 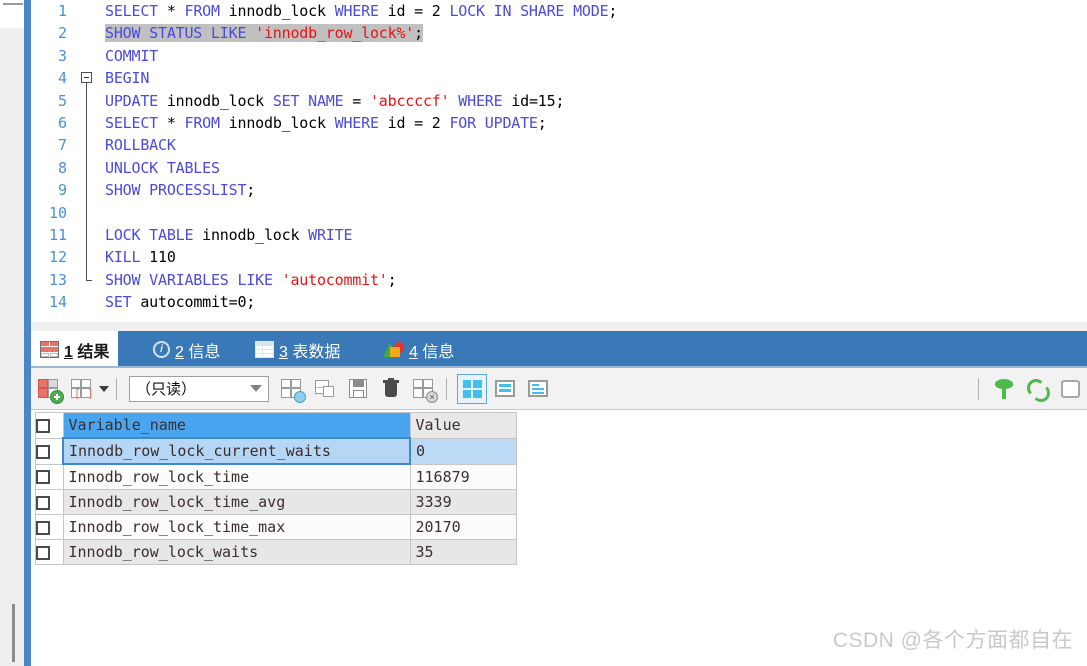 What do you see at coordinates (438, 352) in the screenshot?
I see `tab-text: 信息` at bounding box center [438, 352].